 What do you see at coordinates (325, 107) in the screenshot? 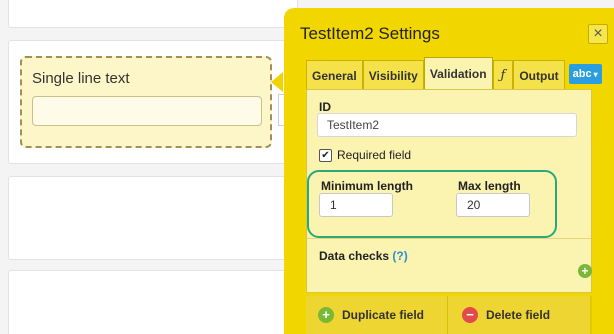
I see `id-label: ID` at bounding box center [325, 107].